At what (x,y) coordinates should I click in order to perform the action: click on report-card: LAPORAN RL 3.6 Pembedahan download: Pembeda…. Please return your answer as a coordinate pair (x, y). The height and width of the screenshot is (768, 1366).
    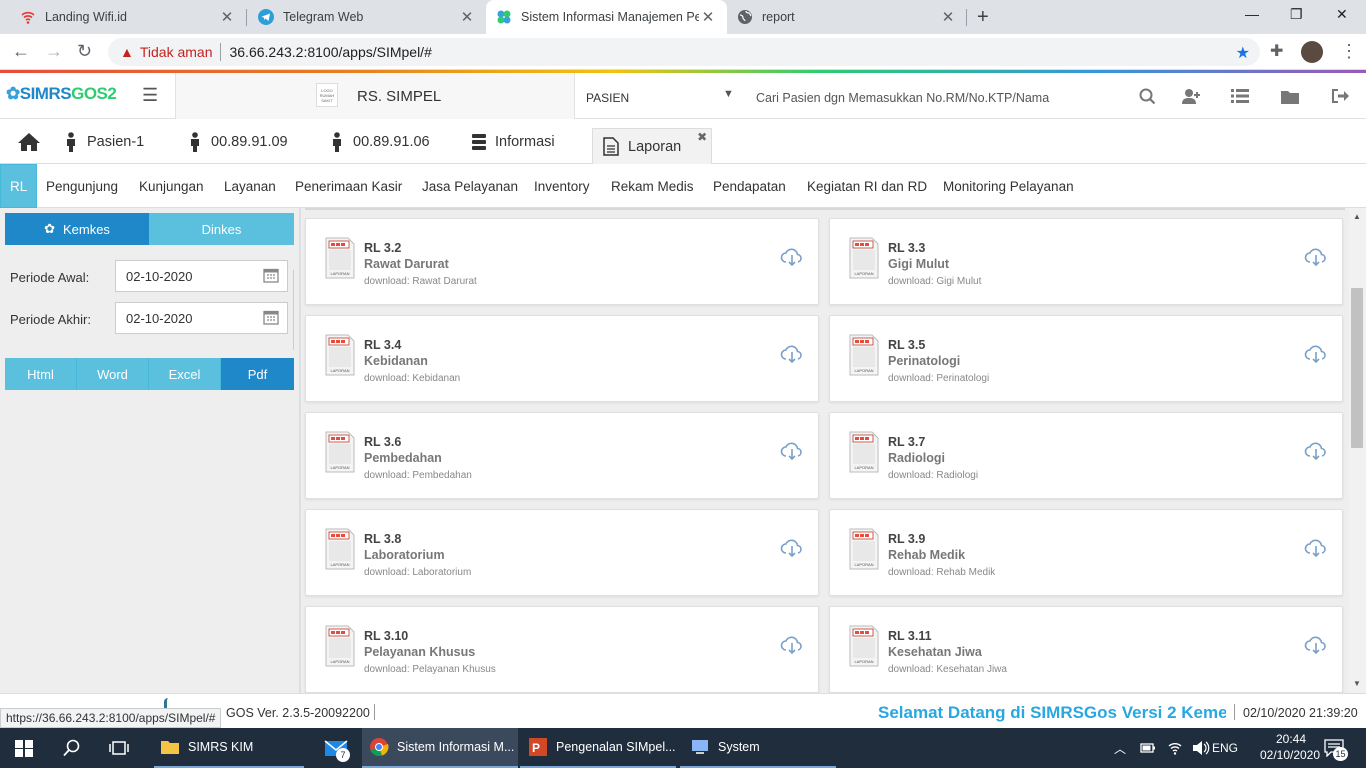
    Looking at the image, I should click on (562, 455).